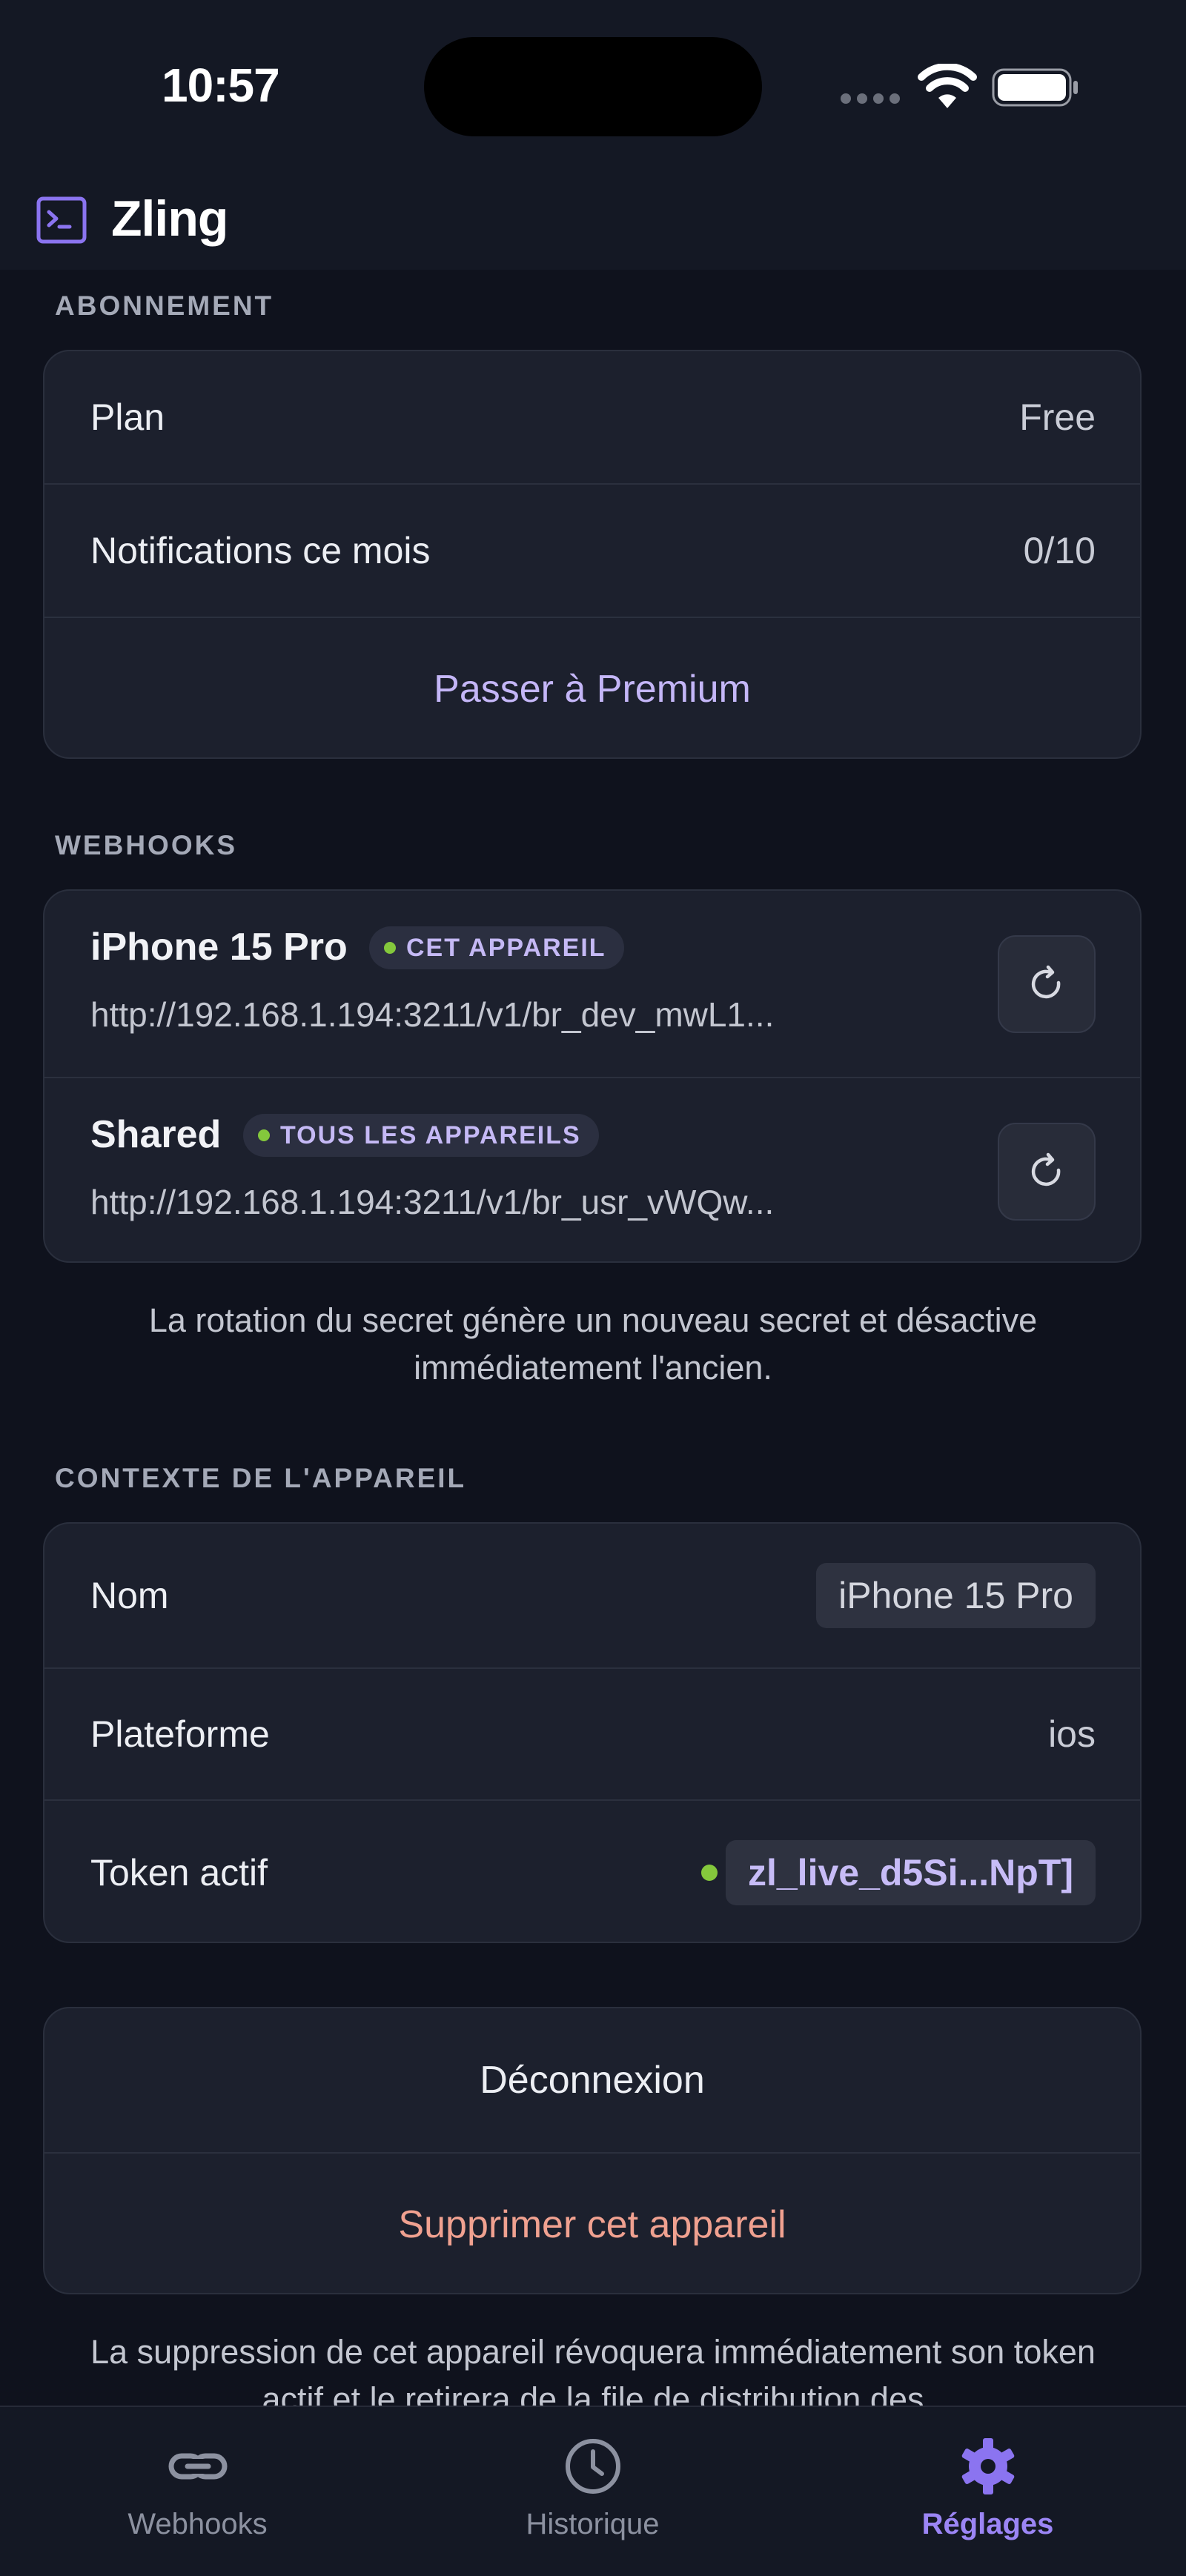  I want to click on tab-label: Webhooks, so click(198, 2524).